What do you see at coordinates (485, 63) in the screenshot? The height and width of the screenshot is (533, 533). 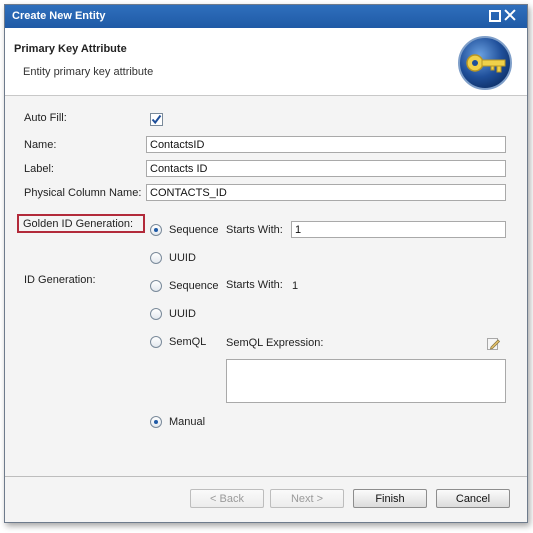 I see `key-icon` at bounding box center [485, 63].